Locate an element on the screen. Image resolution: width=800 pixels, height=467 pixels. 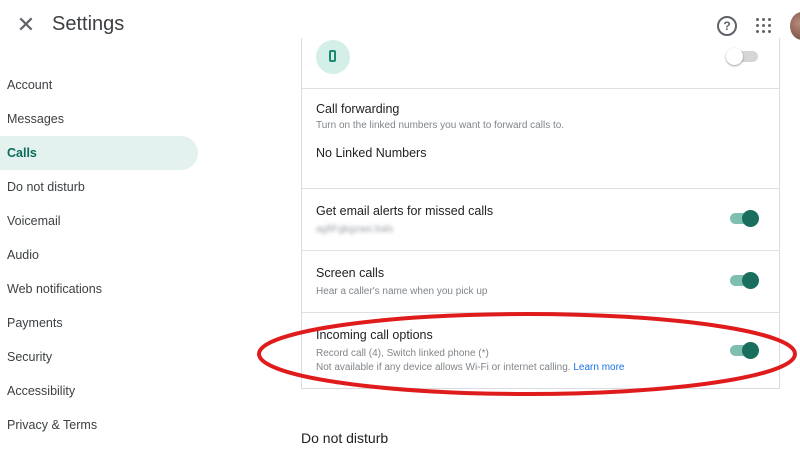
sidebar-item-audio: Audio is located at coordinates (105, 255).